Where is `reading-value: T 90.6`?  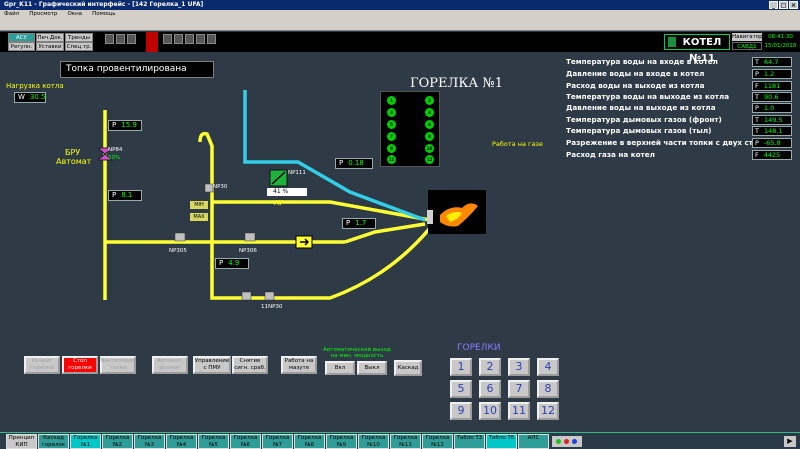 reading-value: T 90.6 is located at coordinates (772, 97).